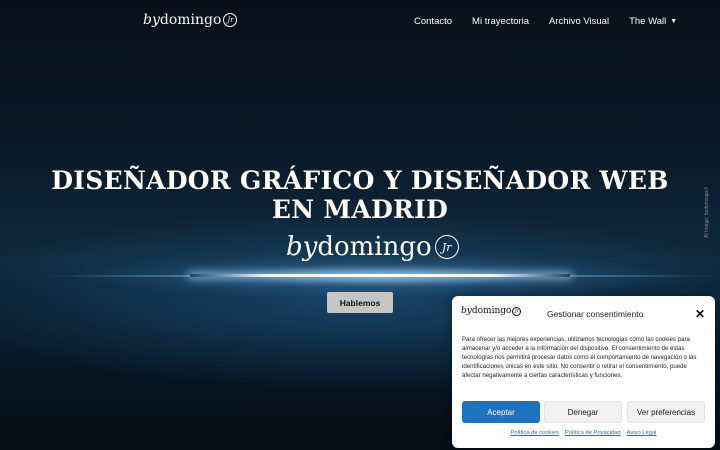  What do you see at coordinates (380, 275) in the screenshot?
I see `light-strip-center` at bounding box center [380, 275].